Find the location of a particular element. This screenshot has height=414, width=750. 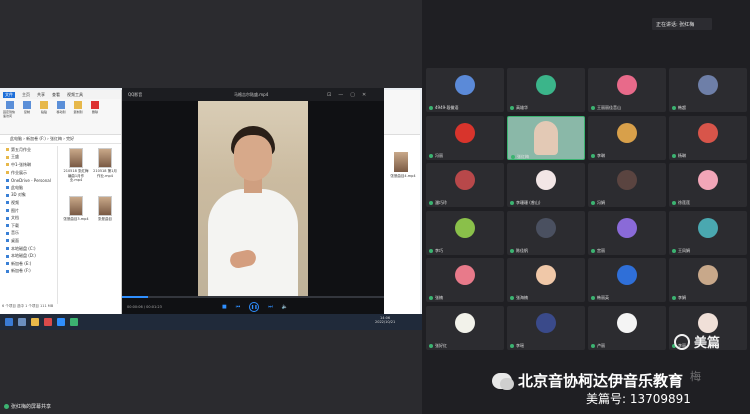

ribbon-tab: 共享 is located at coordinates (41, 95).